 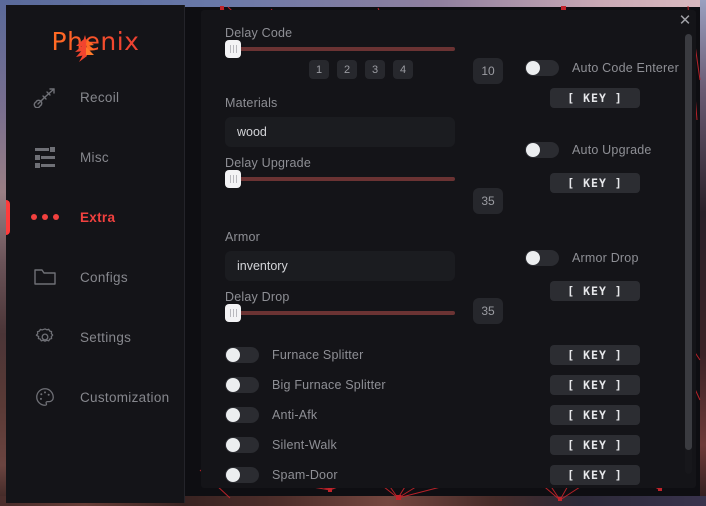 What do you see at coordinates (242, 355) in the screenshot?
I see `furnace-splitter-toggle` at bounding box center [242, 355].